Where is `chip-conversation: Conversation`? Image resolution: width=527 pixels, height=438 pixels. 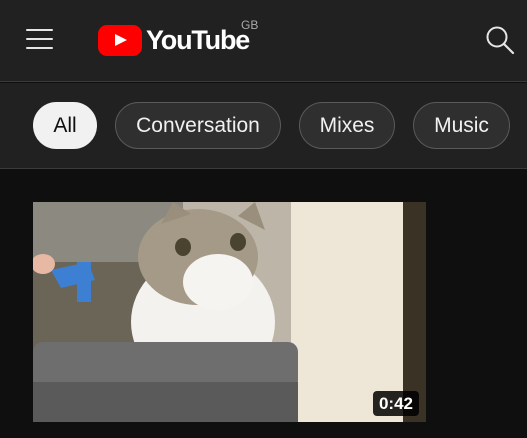 chip-conversation: Conversation is located at coordinates (198, 125).